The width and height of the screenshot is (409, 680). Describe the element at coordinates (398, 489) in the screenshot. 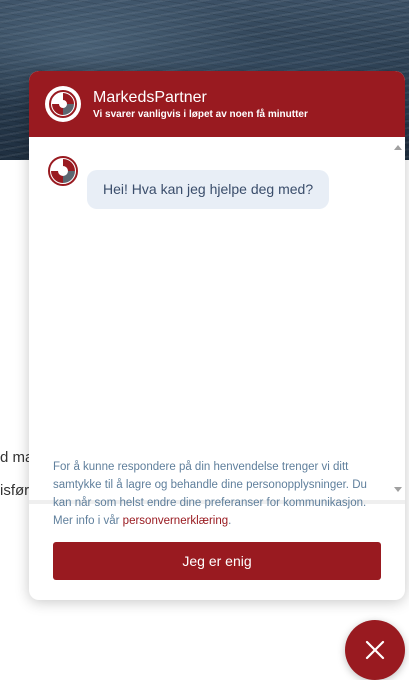

I see `scroll-down-arrow-icon` at that location.